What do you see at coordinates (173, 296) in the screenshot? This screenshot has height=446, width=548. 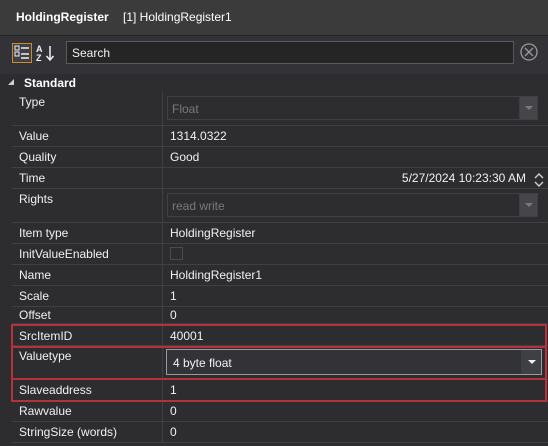 I see `scale-value: 1` at bounding box center [173, 296].